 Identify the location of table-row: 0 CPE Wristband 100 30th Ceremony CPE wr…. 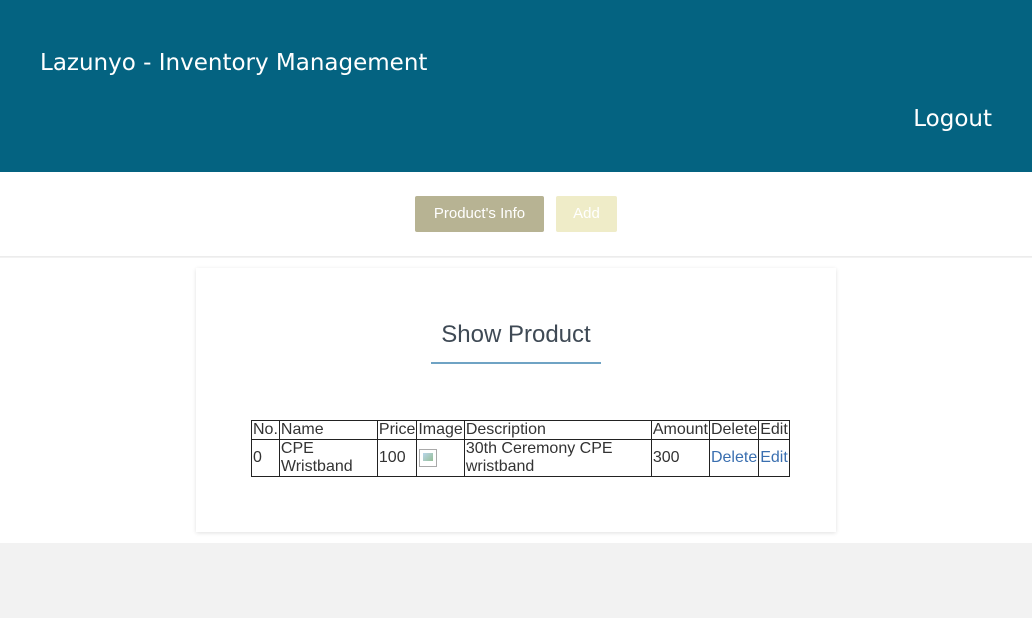
(520, 458).